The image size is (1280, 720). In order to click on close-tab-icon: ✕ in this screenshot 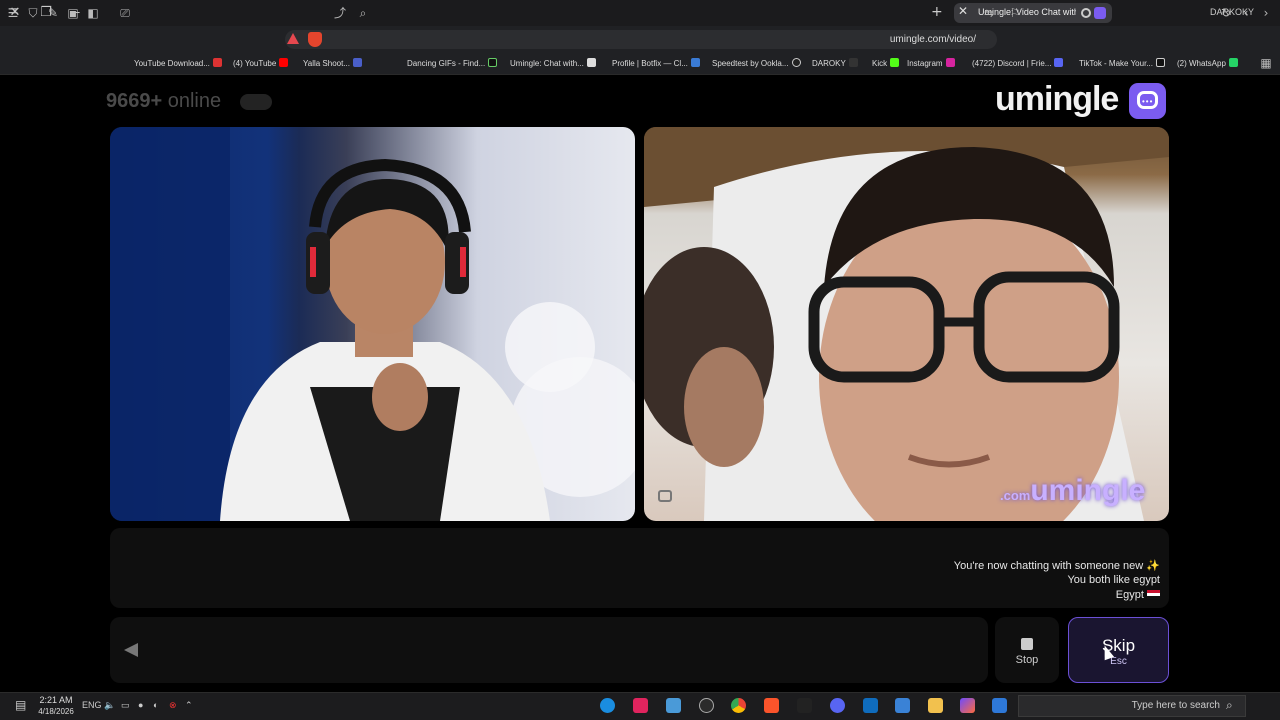, I will do `click(963, 11)`.